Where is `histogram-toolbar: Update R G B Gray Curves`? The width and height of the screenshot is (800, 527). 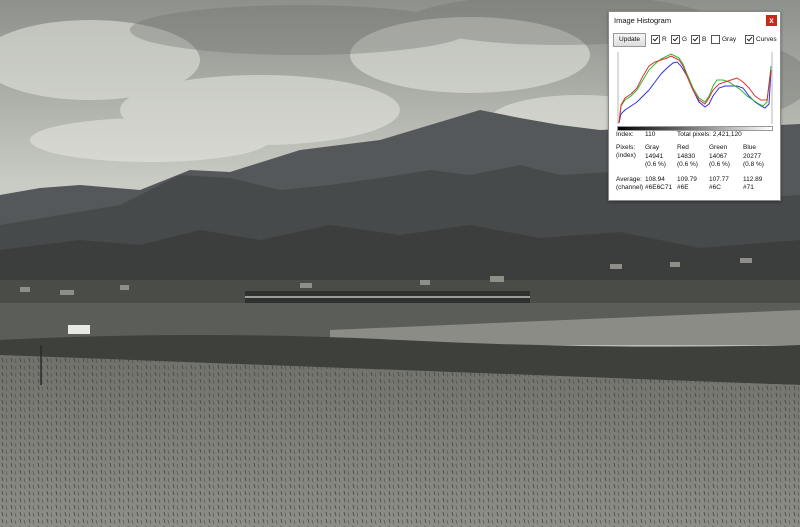 histogram-toolbar: Update R G B Gray Curves is located at coordinates (696, 40).